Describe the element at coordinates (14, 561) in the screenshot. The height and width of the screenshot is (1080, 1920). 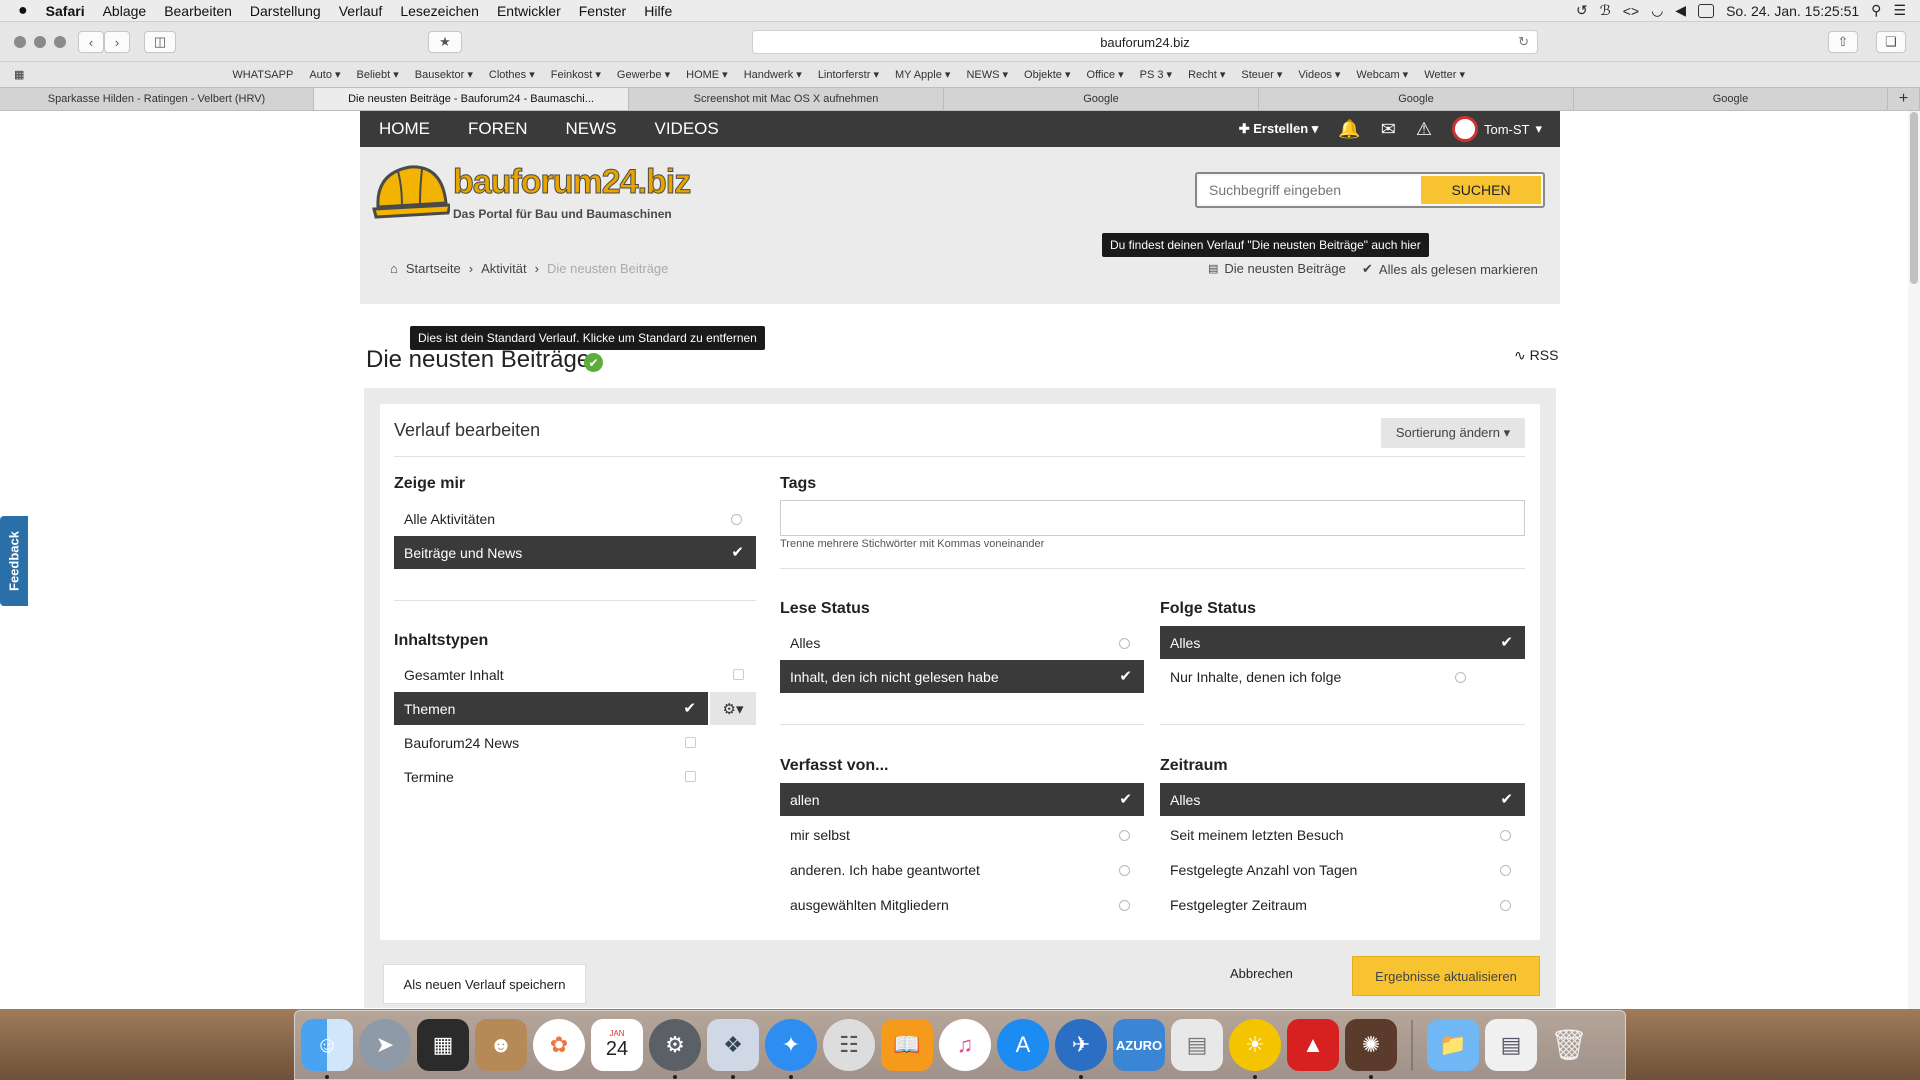
I see `feedback-tab: Feedback` at that location.